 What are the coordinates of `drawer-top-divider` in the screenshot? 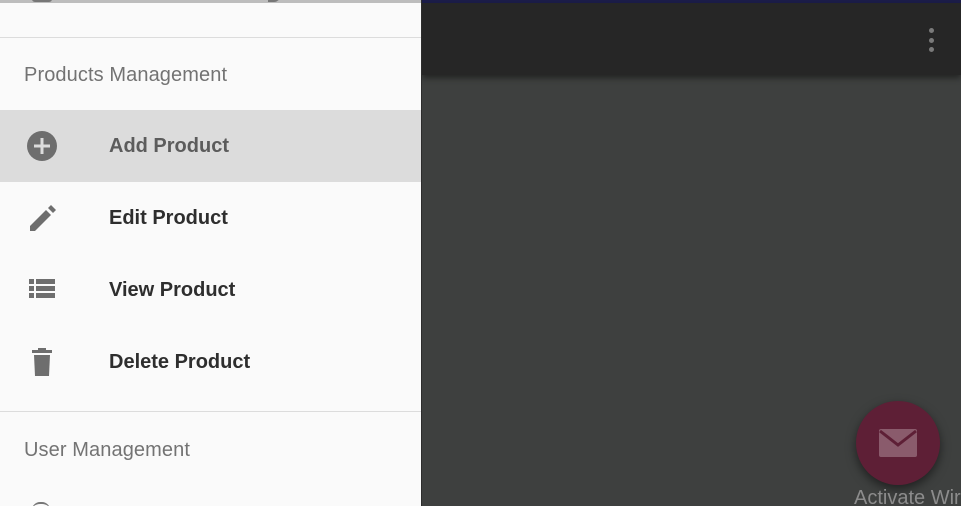 It's located at (210, 1).